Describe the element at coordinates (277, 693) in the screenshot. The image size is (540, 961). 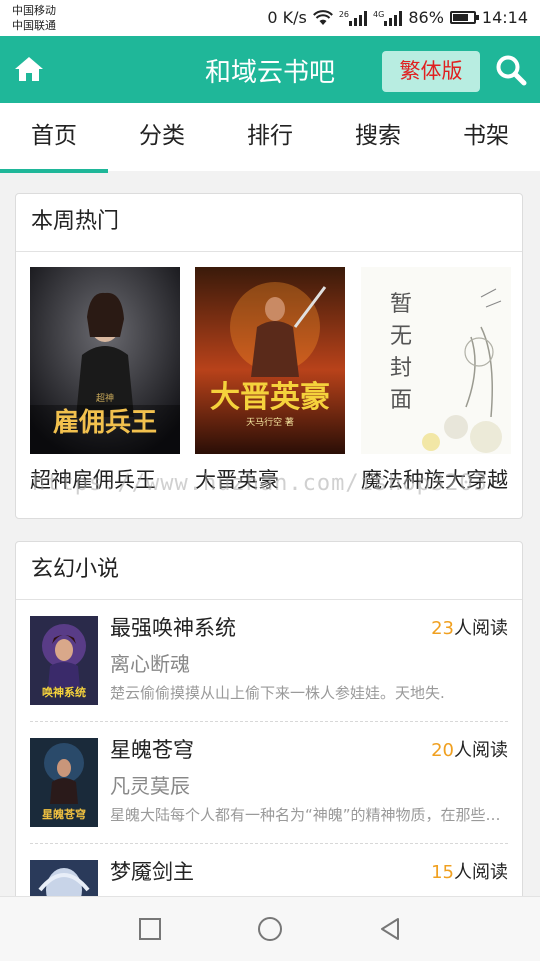
I see `book-description: 楚云偷偷摸摸从山上偷下来一株人参娃娃。天地失.` at that location.